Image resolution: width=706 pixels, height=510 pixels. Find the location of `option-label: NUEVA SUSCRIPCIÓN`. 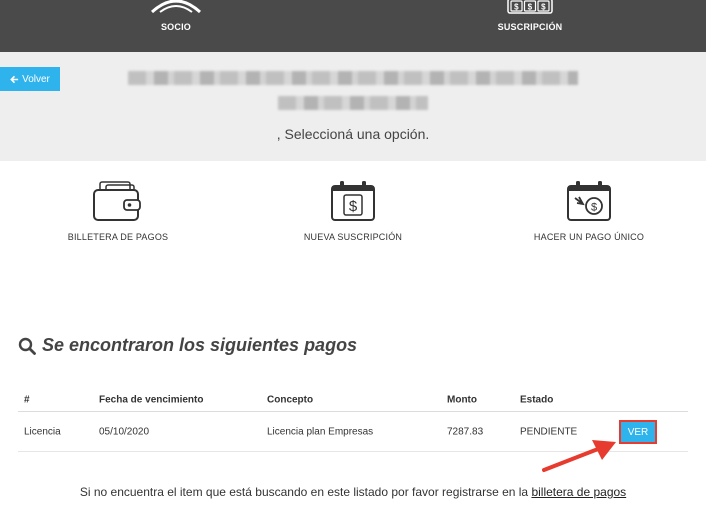

option-label: NUEVA SUSCRIPCIÓN is located at coordinates (353, 237).